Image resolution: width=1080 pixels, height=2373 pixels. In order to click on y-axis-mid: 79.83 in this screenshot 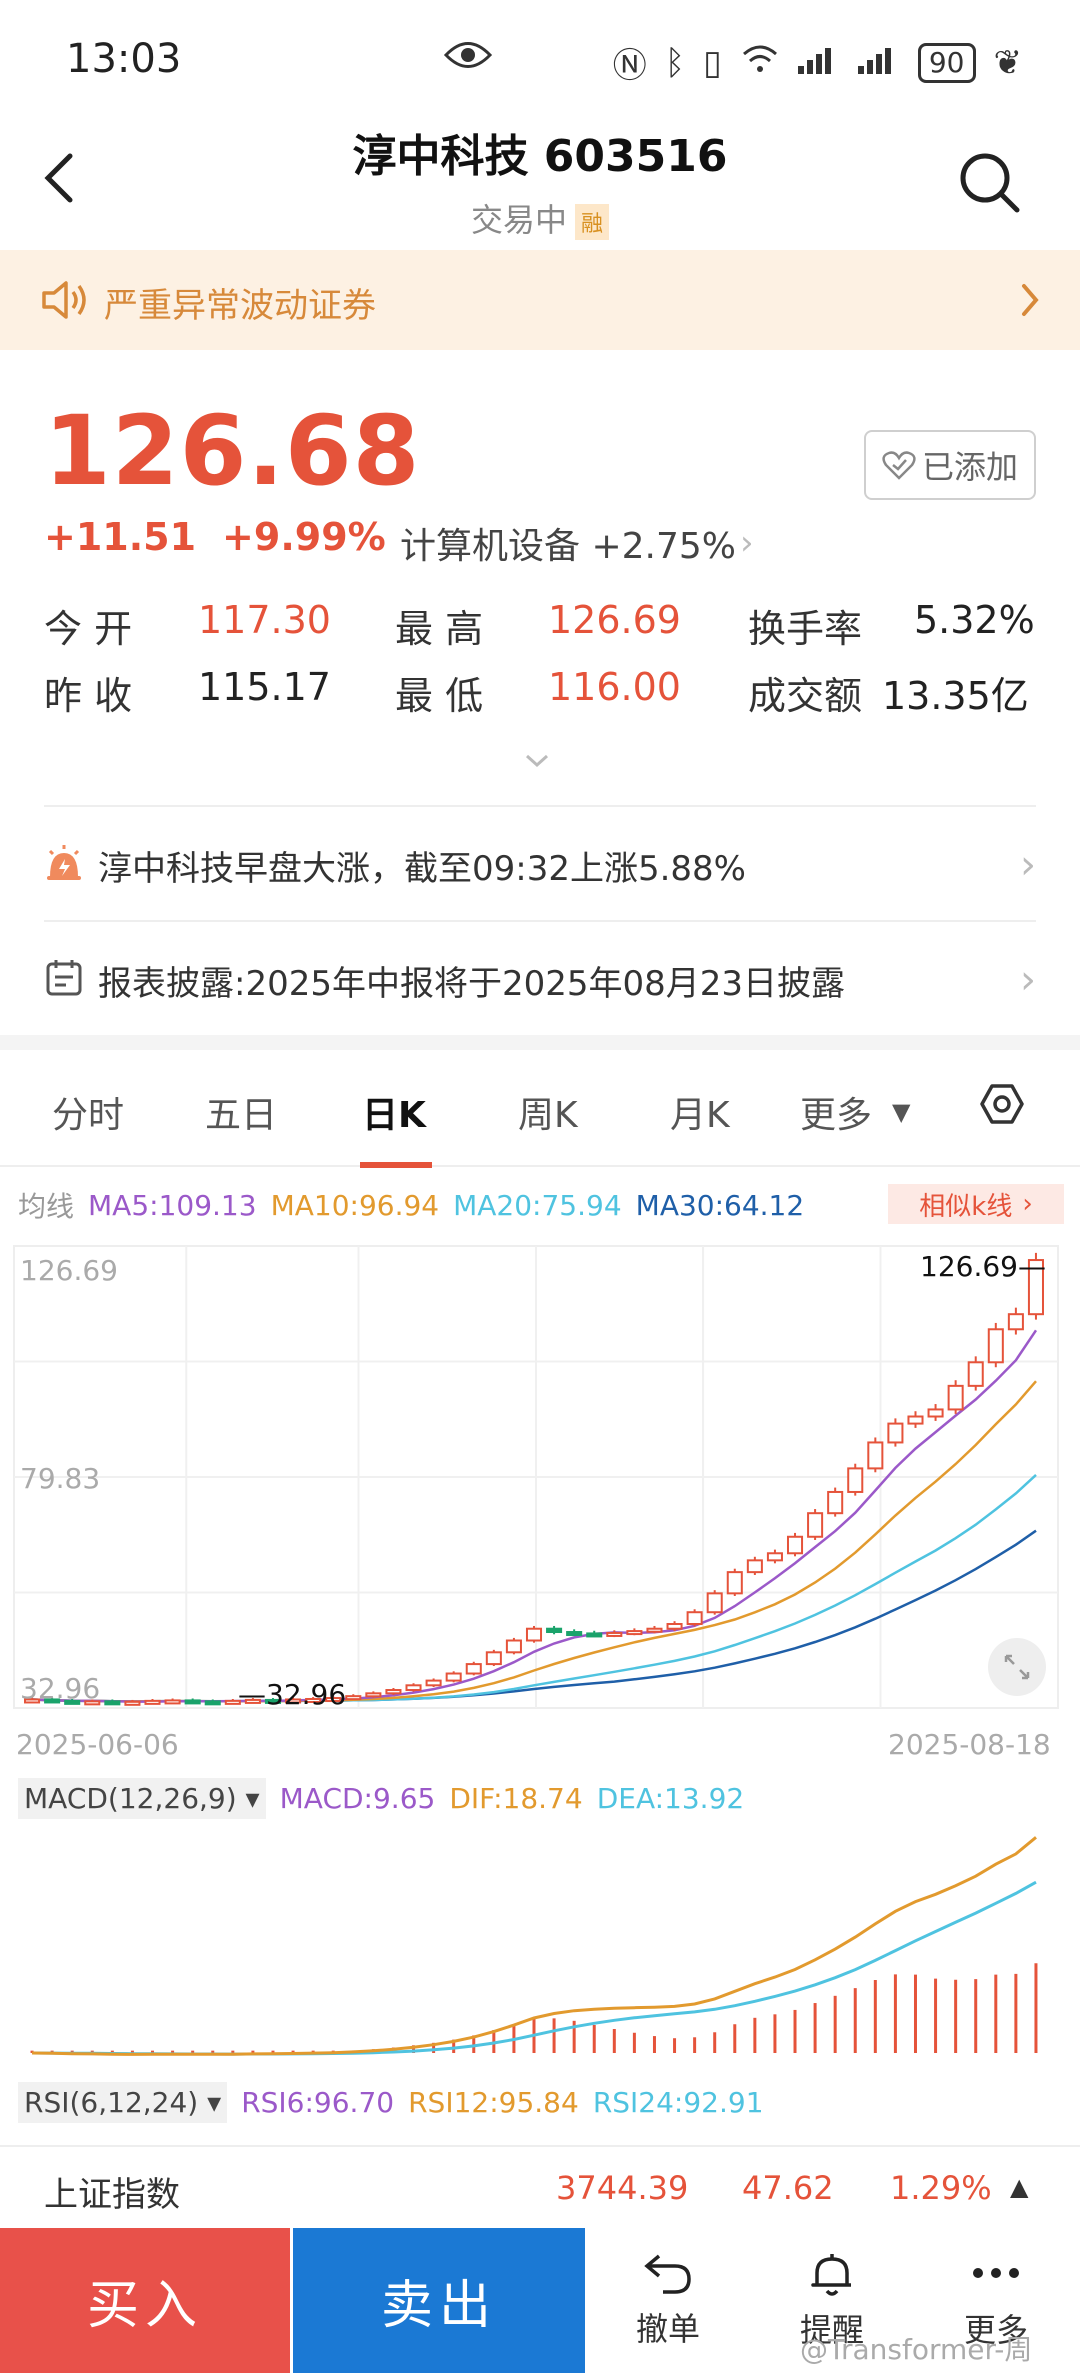, I will do `click(60, 1478)`.